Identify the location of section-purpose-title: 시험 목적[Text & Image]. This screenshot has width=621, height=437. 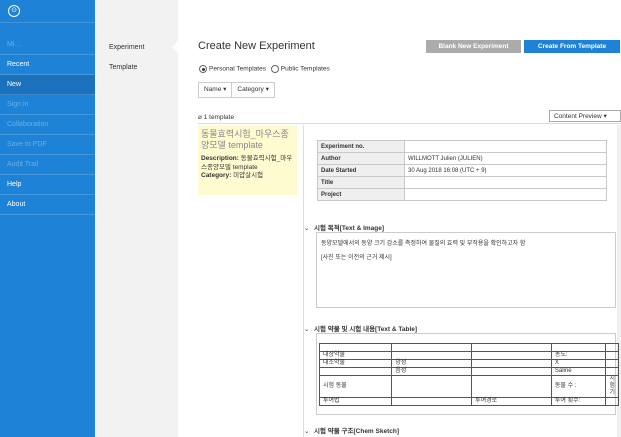
(349, 228).